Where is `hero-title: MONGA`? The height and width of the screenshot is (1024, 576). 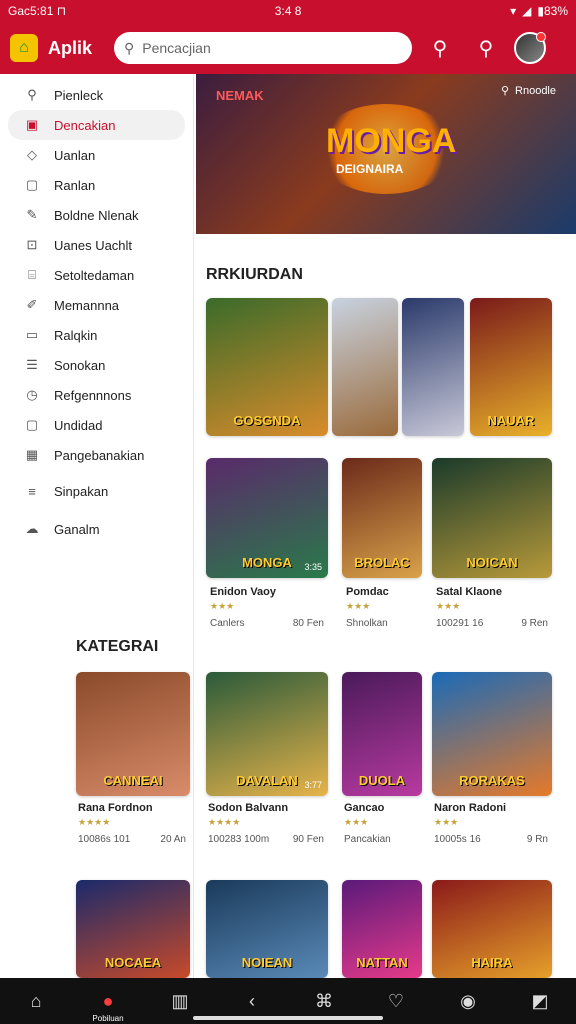
hero-title: MONGA is located at coordinates (391, 141).